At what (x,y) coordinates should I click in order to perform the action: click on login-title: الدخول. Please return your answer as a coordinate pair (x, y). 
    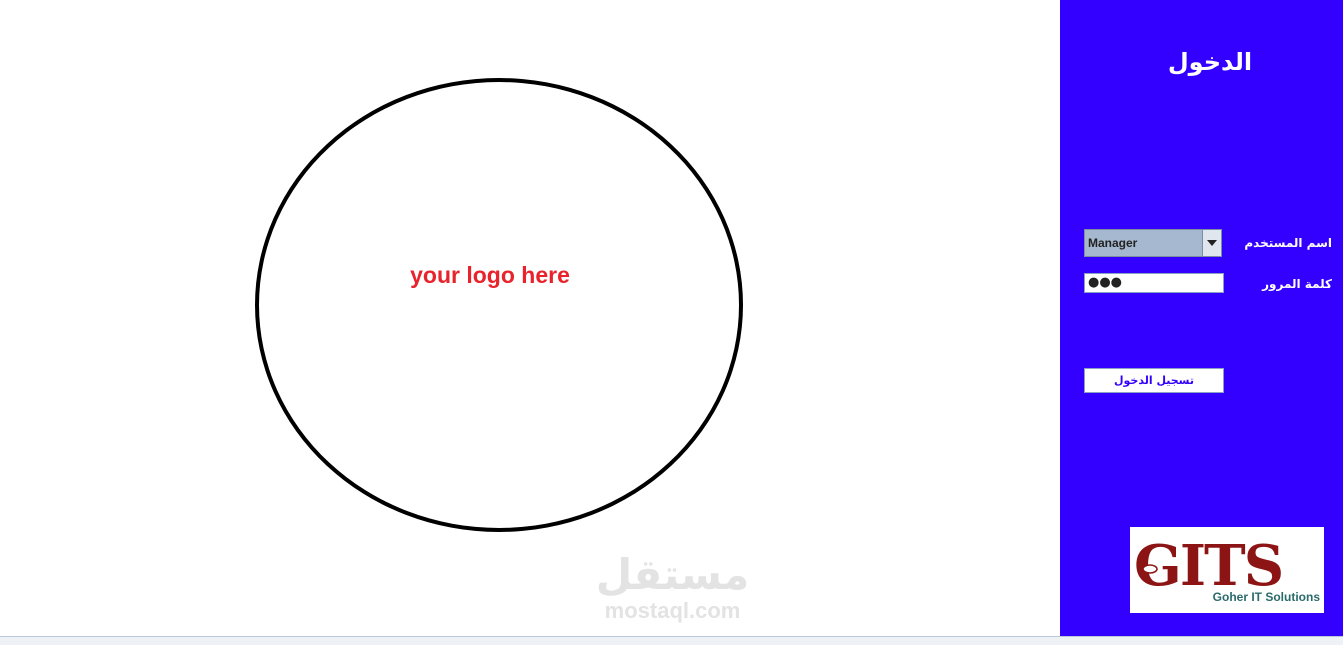
    Looking at the image, I should click on (1210, 62).